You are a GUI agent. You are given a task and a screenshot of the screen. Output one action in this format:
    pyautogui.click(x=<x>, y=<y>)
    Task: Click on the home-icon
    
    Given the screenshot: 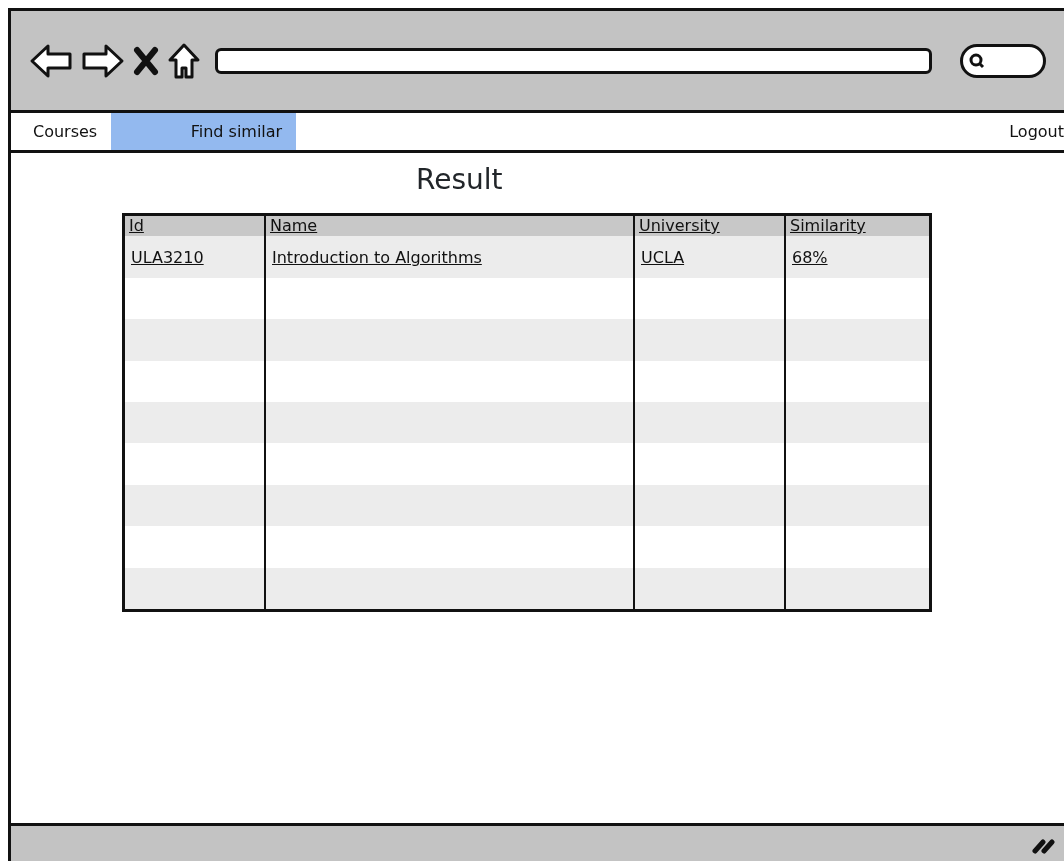 What is the action you would take?
    pyautogui.click(x=184, y=60)
    